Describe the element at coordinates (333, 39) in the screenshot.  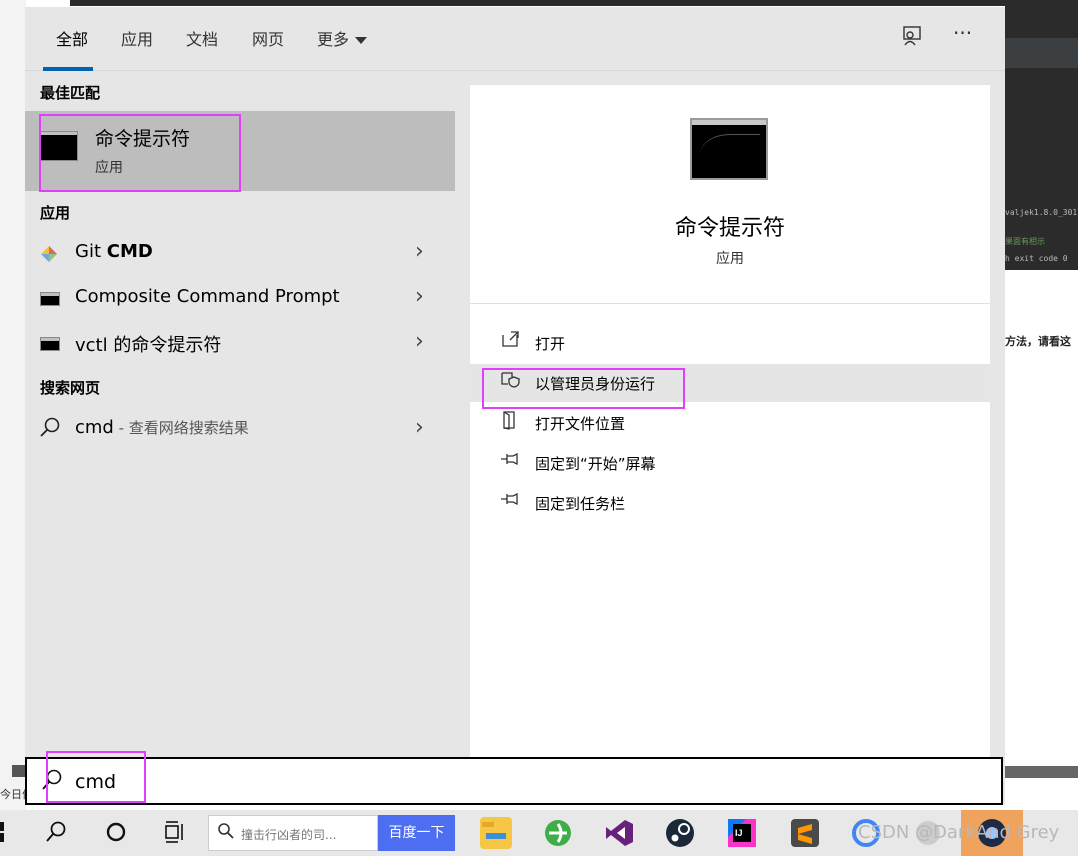
I see `tab-more-label: 更多` at that location.